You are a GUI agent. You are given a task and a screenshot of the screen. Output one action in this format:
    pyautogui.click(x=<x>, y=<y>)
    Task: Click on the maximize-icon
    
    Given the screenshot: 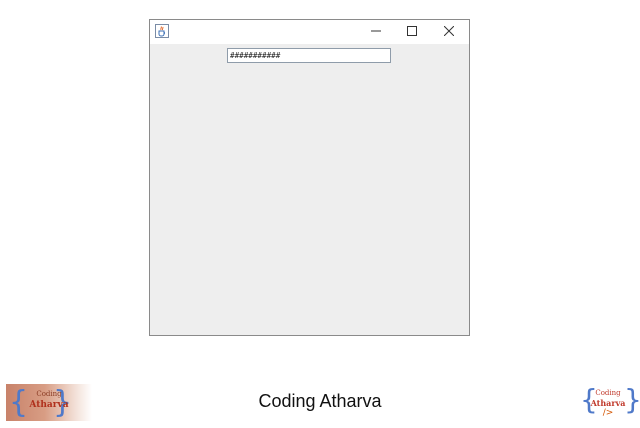 What is the action you would take?
    pyautogui.click(x=412, y=32)
    